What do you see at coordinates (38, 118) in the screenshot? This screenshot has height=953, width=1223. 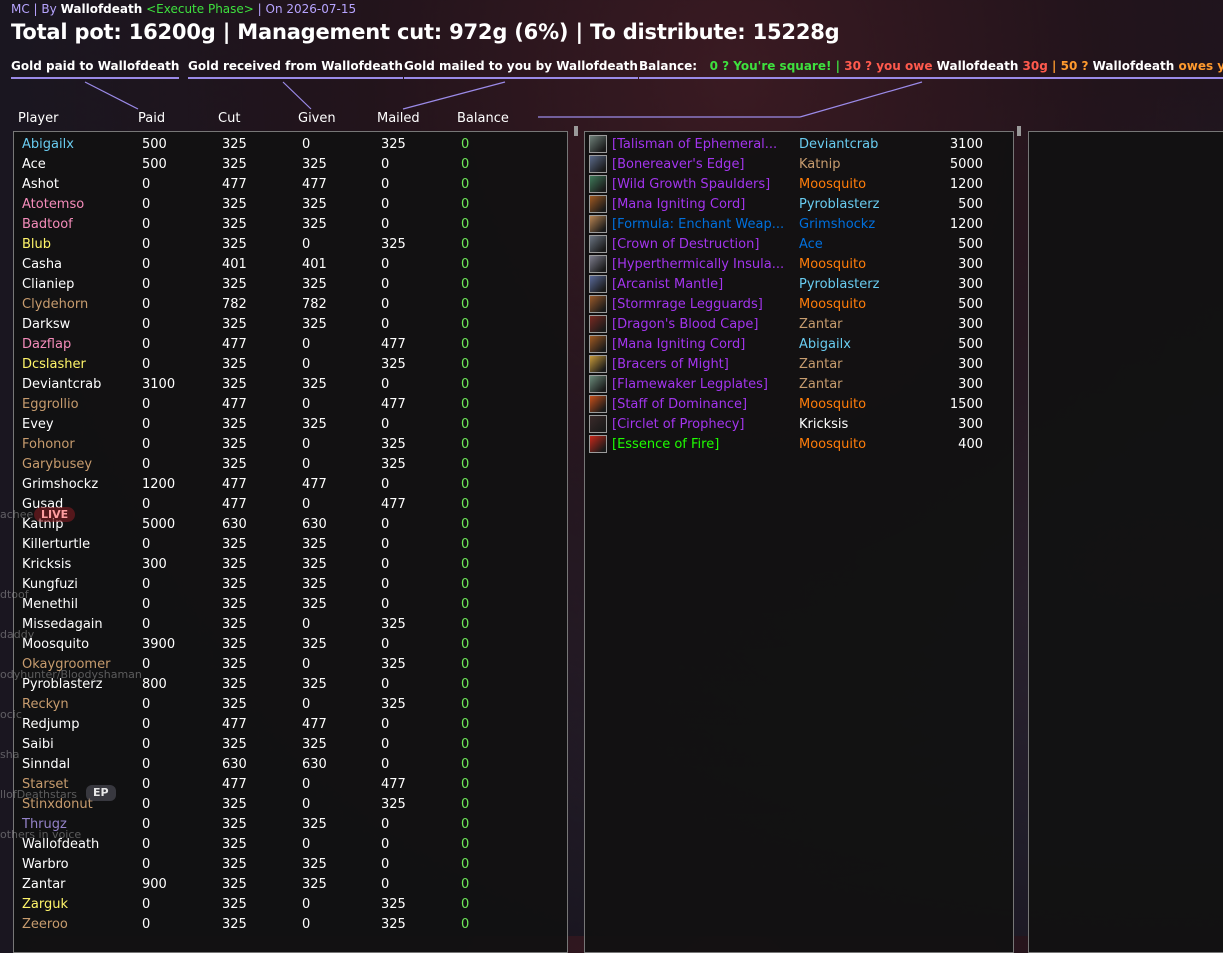 I see `col-player: Player` at bounding box center [38, 118].